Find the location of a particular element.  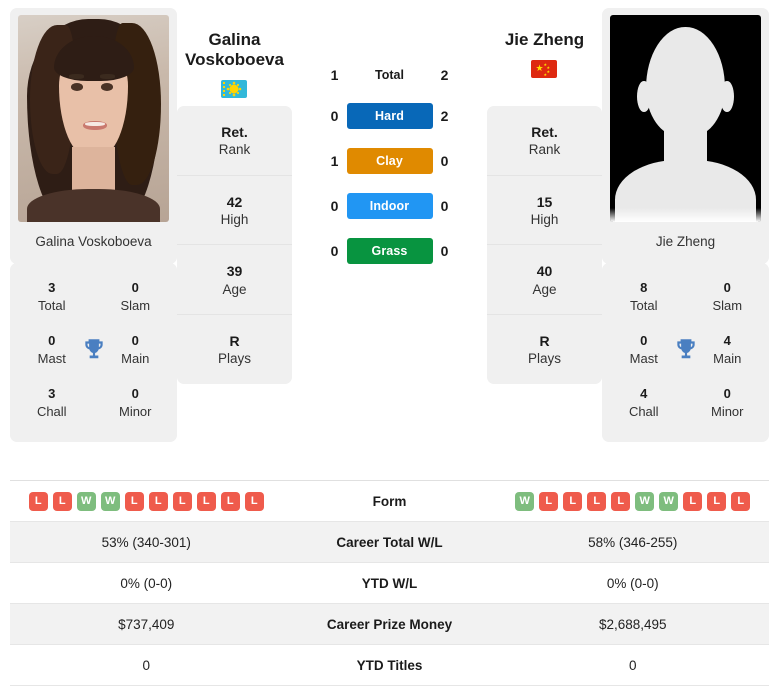

row-label-ytd-wl: YTD W/L is located at coordinates (389, 583).